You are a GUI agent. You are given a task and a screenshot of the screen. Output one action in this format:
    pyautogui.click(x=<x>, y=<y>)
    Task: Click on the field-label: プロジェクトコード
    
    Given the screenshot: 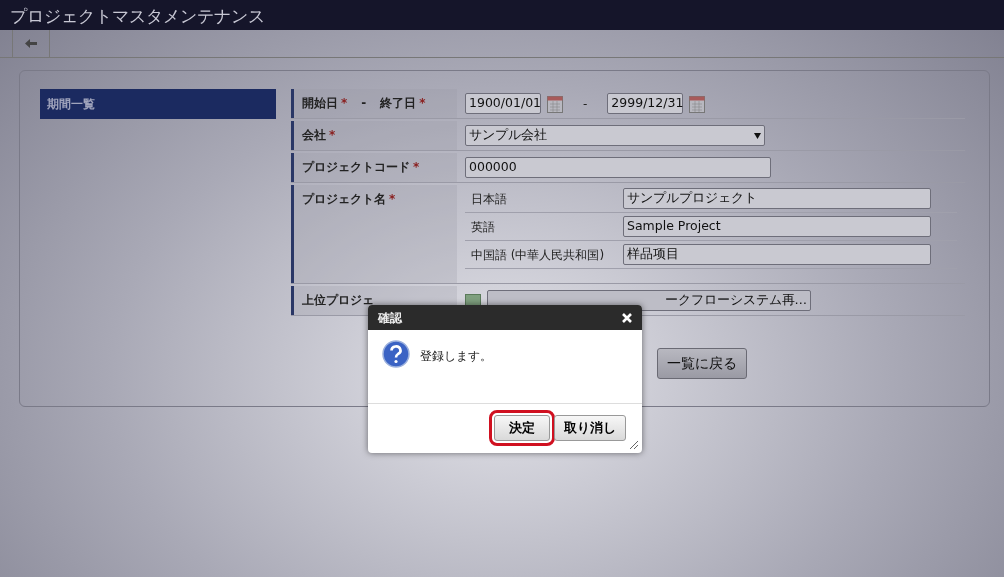 What is the action you would take?
    pyautogui.click(x=356, y=167)
    